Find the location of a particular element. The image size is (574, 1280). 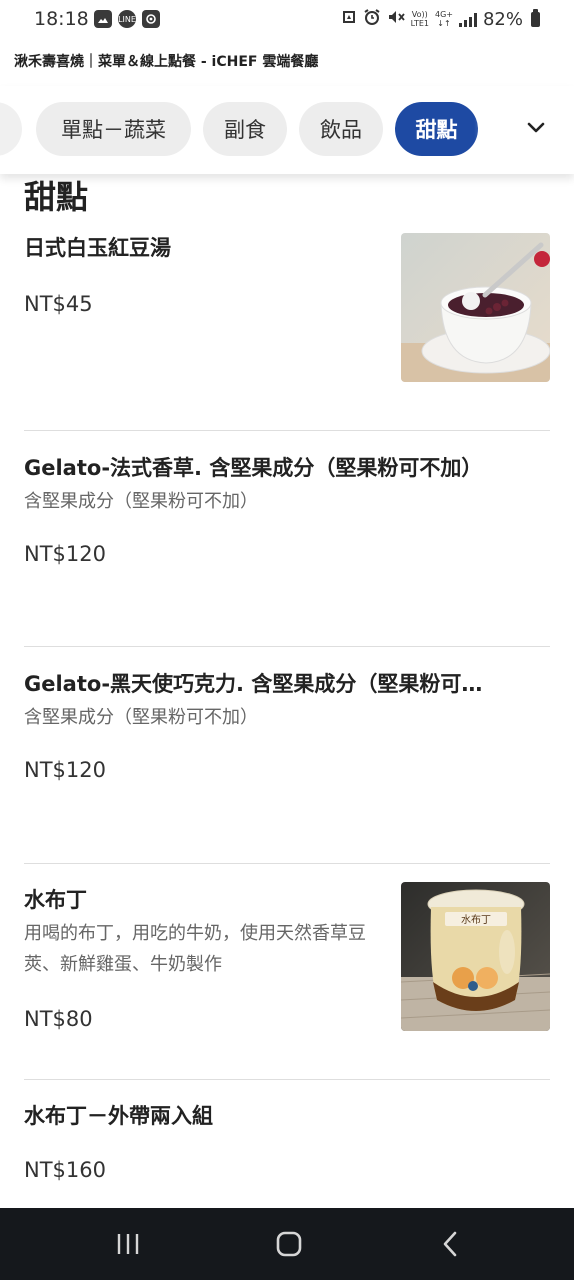

network-label: 4G+ is located at coordinates (443, 14).